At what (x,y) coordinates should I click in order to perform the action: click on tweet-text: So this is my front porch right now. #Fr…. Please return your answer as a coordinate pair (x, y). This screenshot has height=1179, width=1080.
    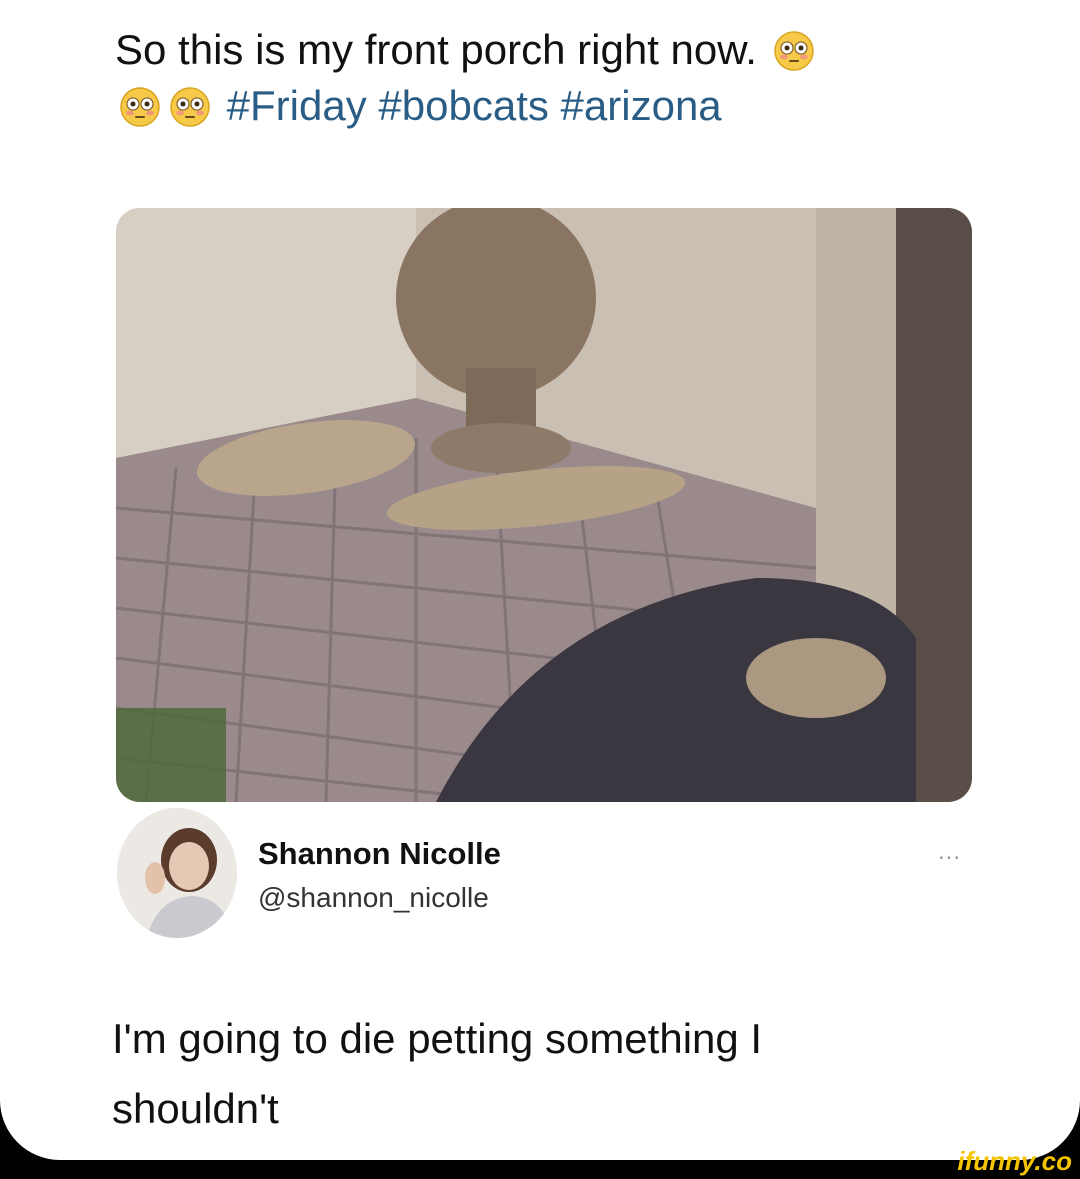
    Looking at the image, I should click on (555, 78).